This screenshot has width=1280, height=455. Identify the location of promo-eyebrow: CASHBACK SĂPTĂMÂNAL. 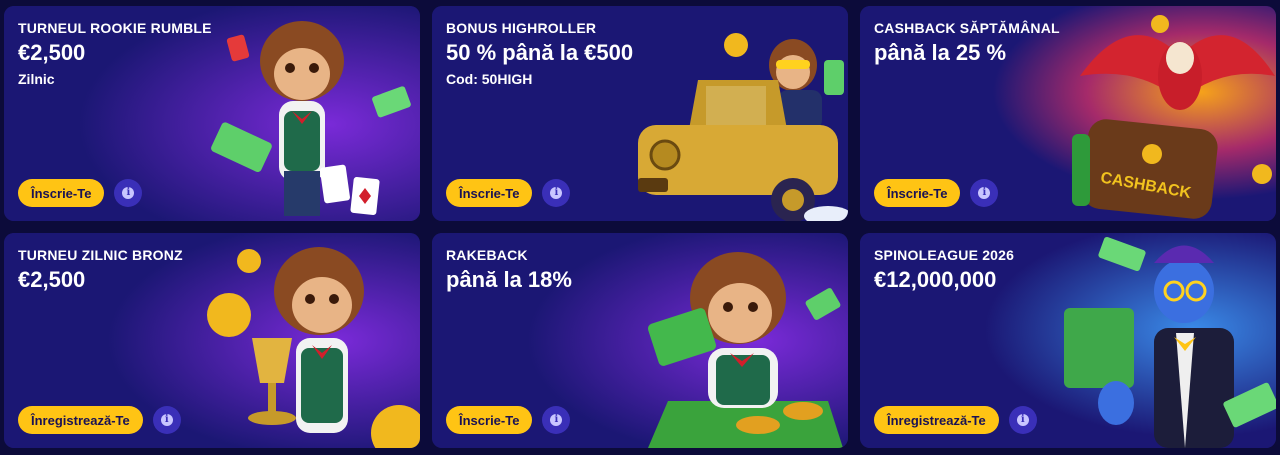
(967, 28).